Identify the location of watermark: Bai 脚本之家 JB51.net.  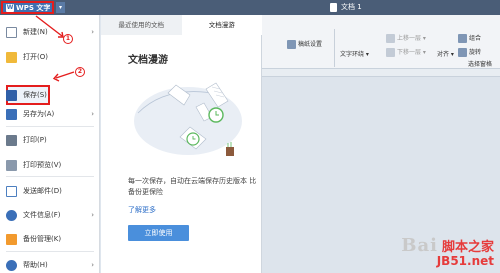
(434, 248).